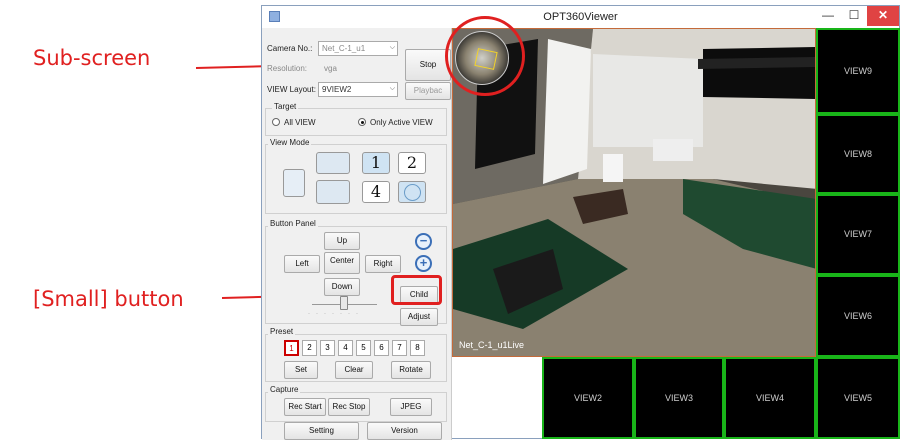 The height and width of the screenshot is (440, 900). What do you see at coordinates (401, 122) in the screenshot?
I see `only-active-view-label: Only Active VIEW` at bounding box center [401, 122].